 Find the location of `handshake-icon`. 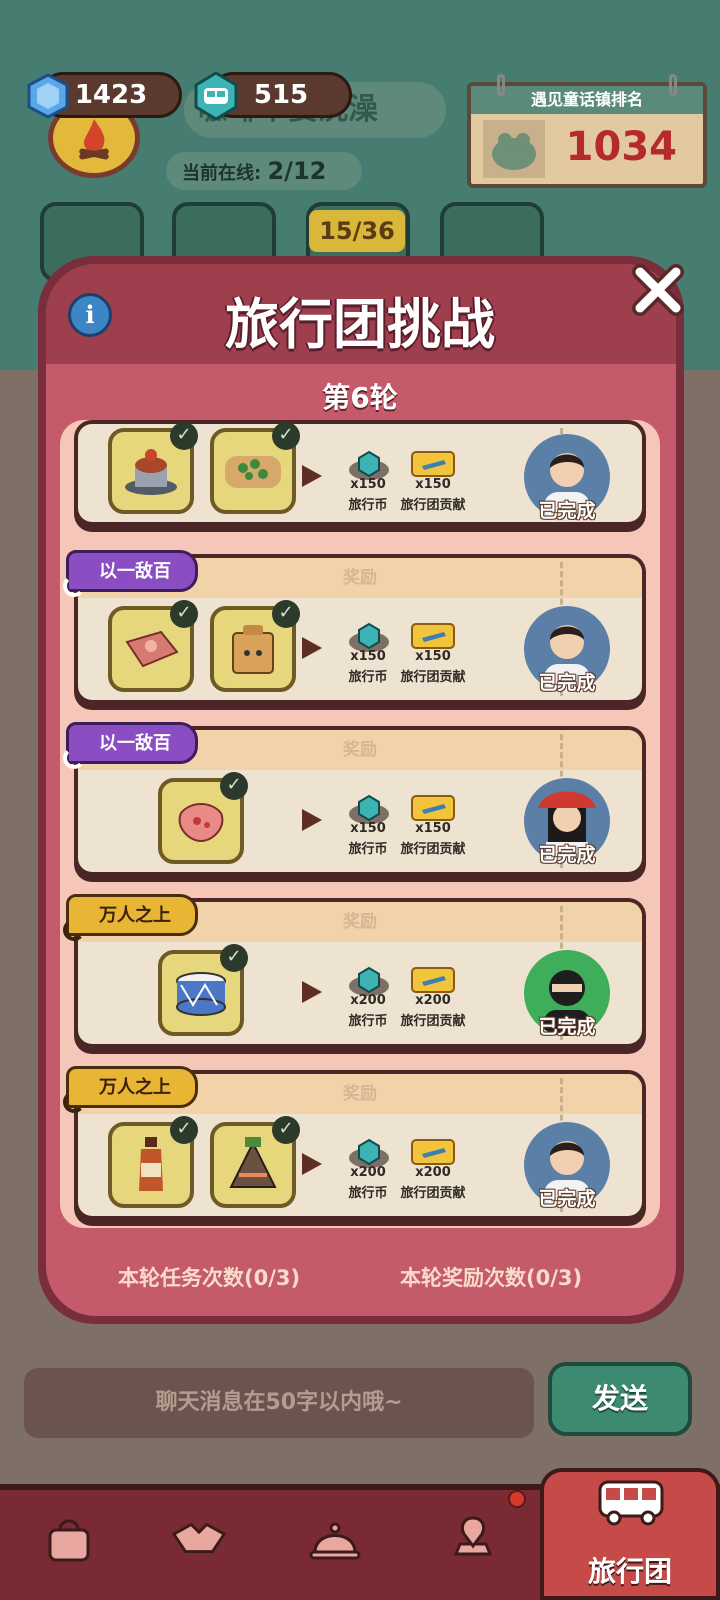

handshake-icon is located at coordinates (199, 1539).